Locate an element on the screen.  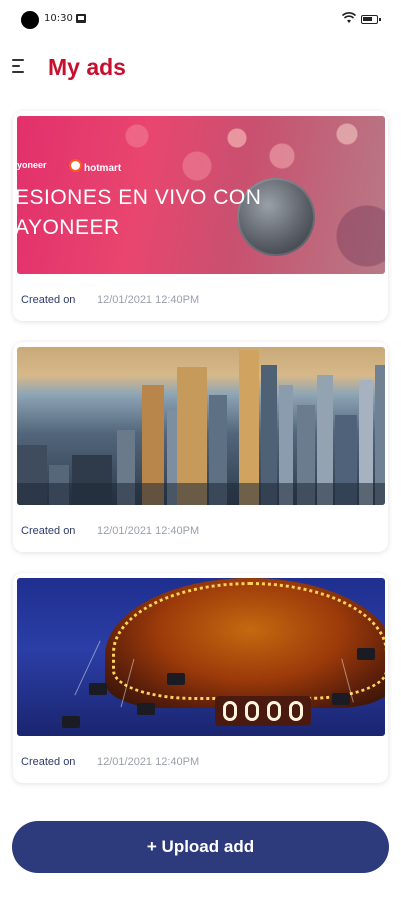
ad-logo-text: yoneer is located at coordinates (32, 165).